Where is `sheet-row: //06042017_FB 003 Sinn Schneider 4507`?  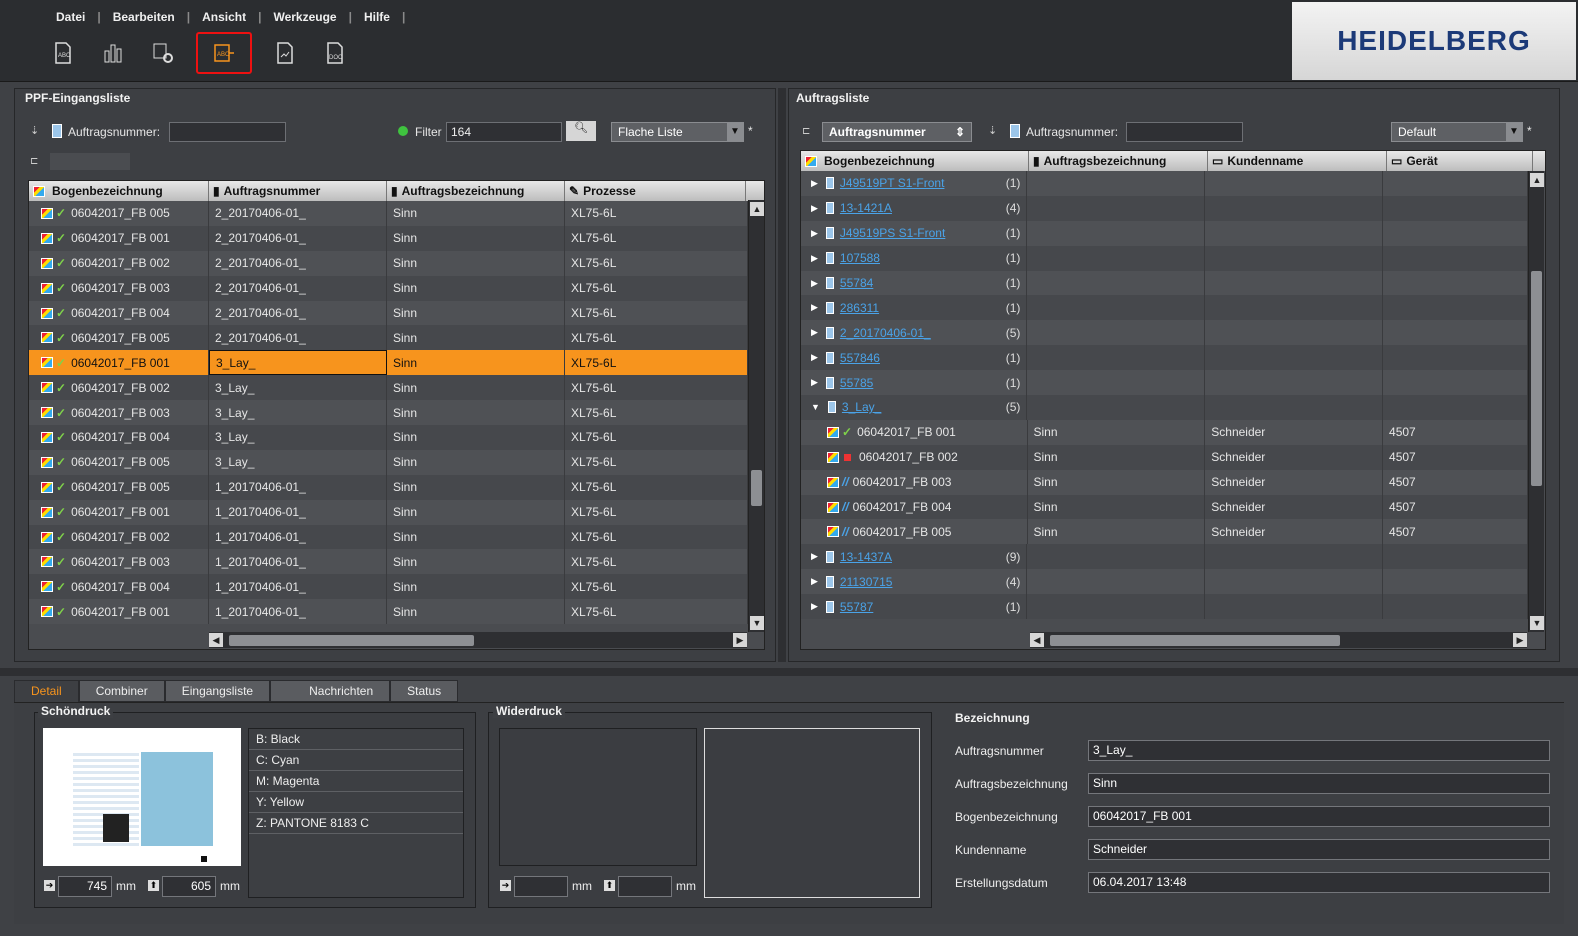 sheet-row: //06042017_FB 003 Sinn Schneider 4507 is located at coordinates (1164, 482).